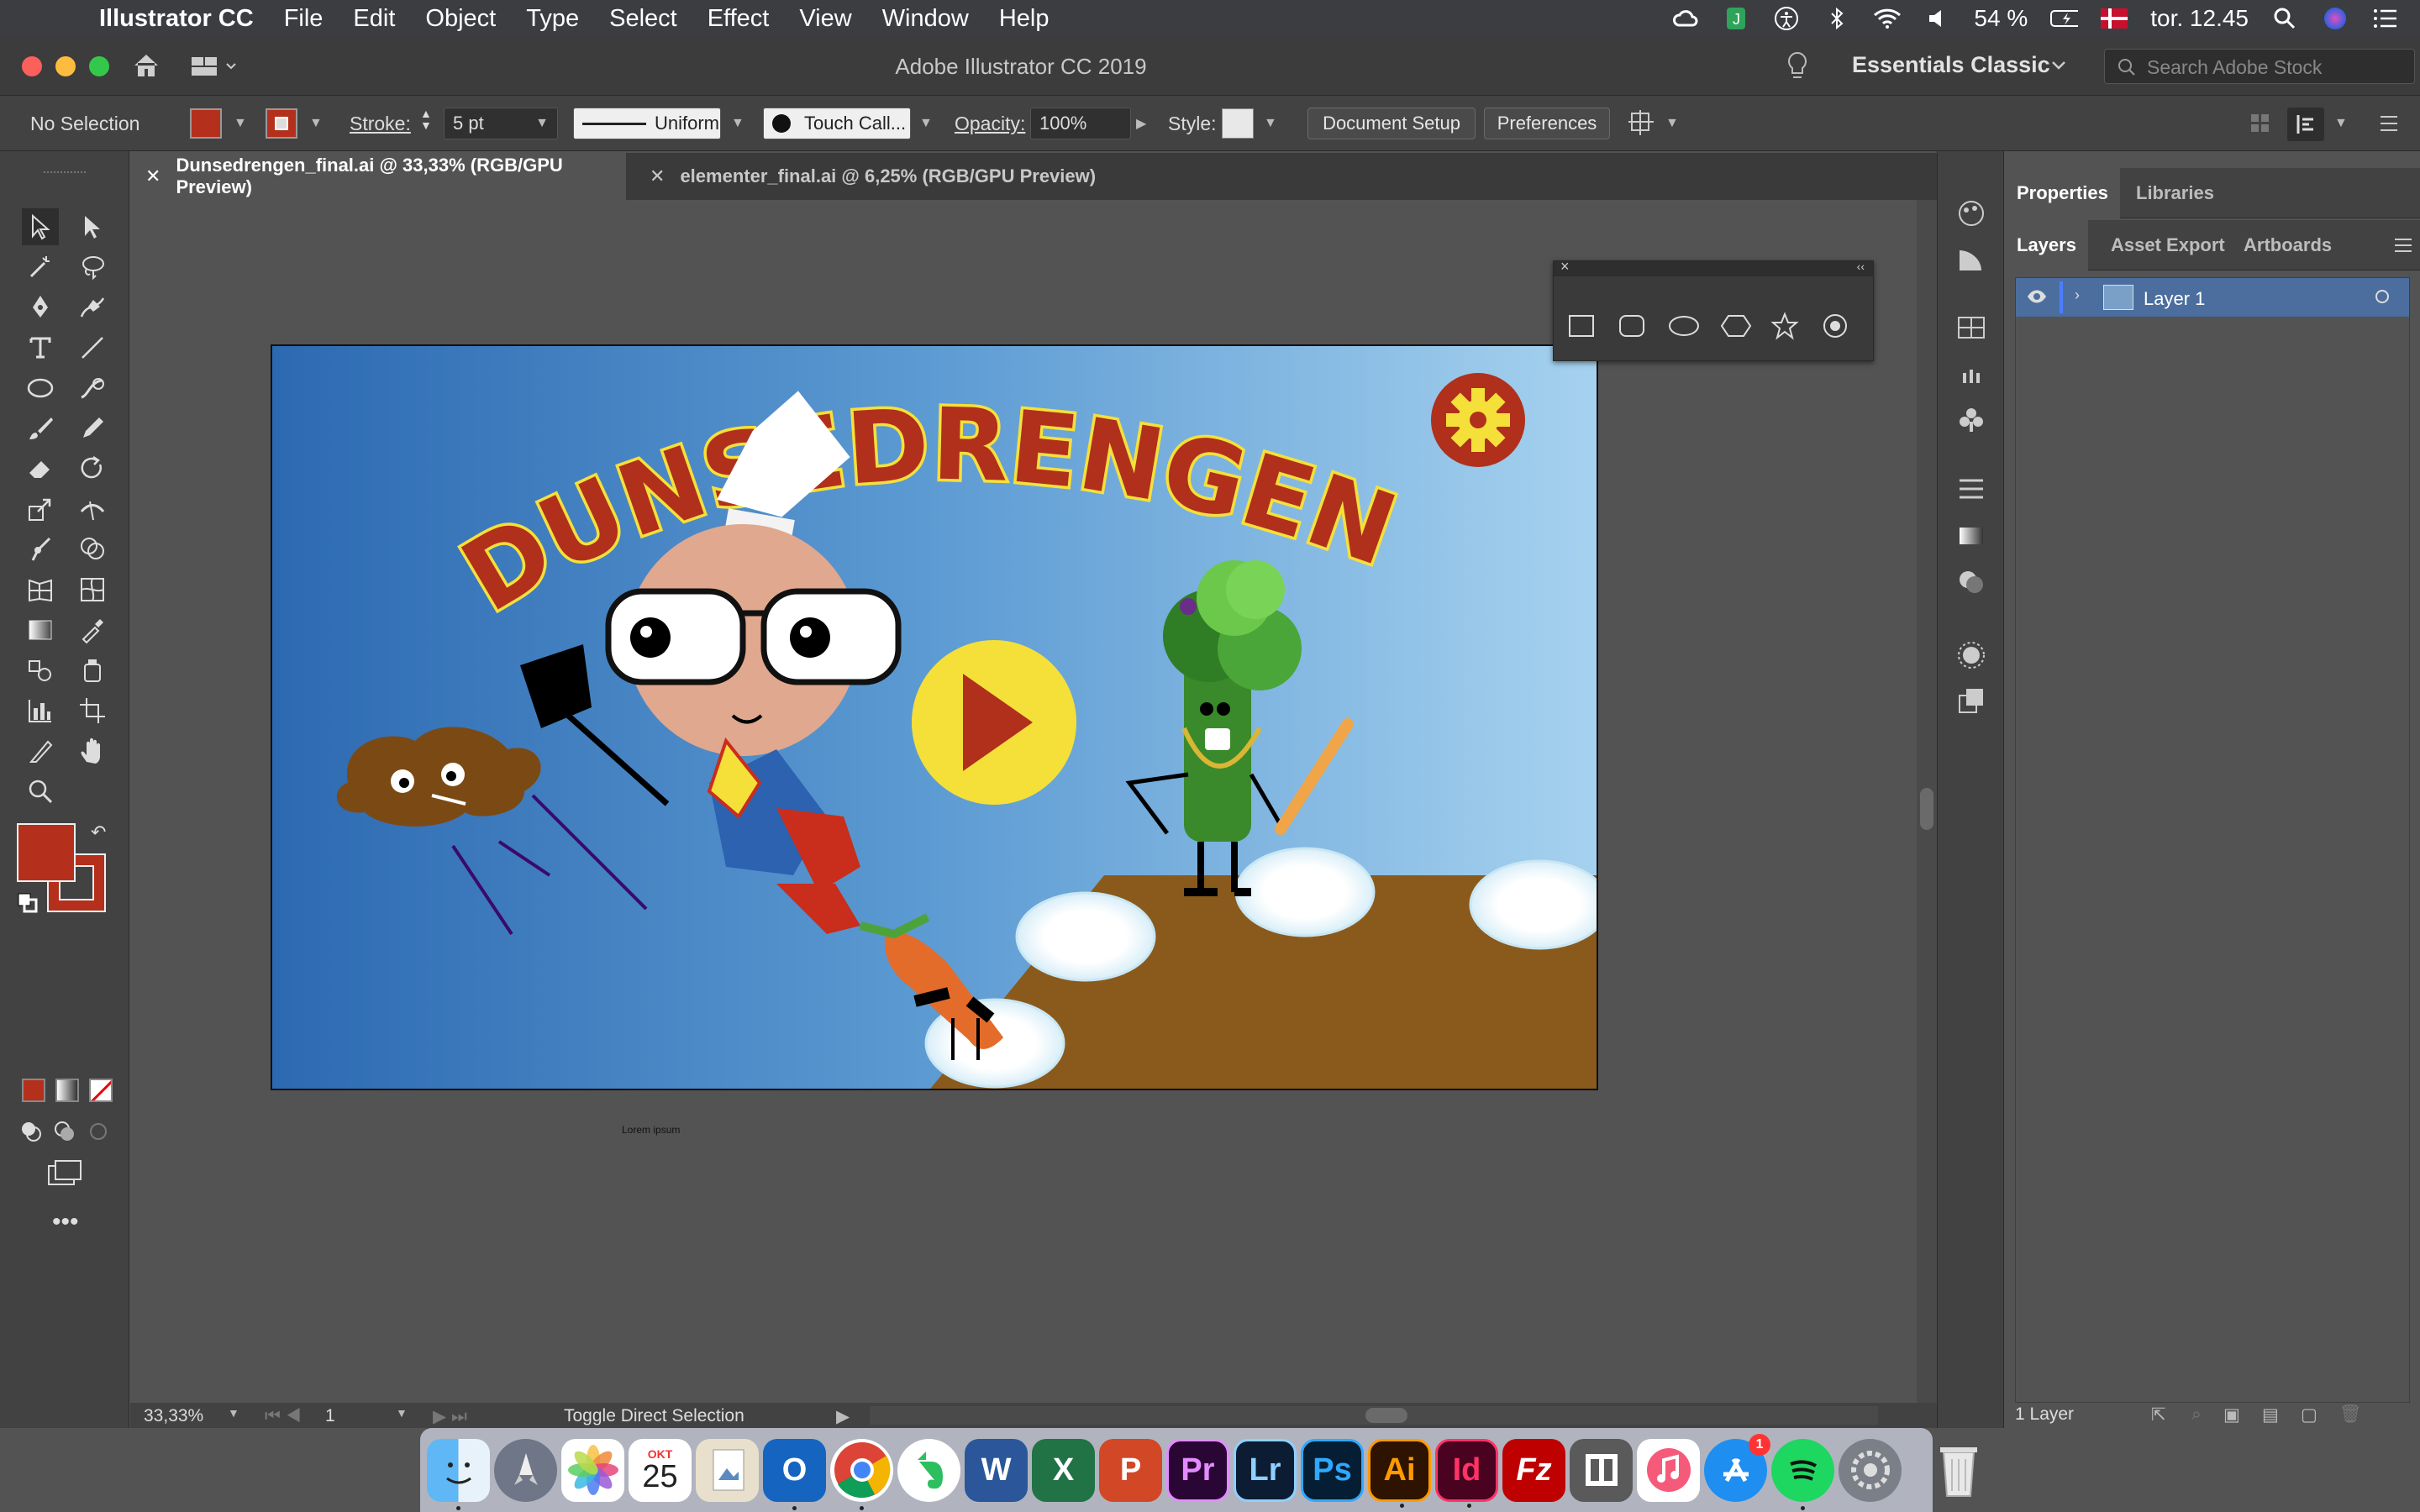 The width and height of the screenshot is (2420, 1512). Describe the element at coordinates (2114, 18) in the screenshot. I see `flag-icon` at that location.